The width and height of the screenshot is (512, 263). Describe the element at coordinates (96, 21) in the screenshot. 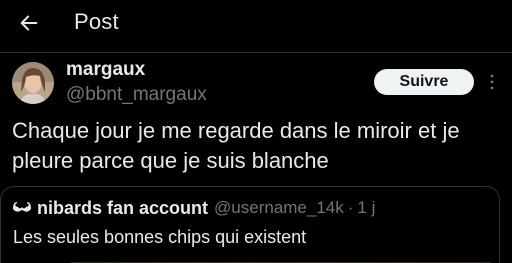

I see `page-title: Post` at that location.